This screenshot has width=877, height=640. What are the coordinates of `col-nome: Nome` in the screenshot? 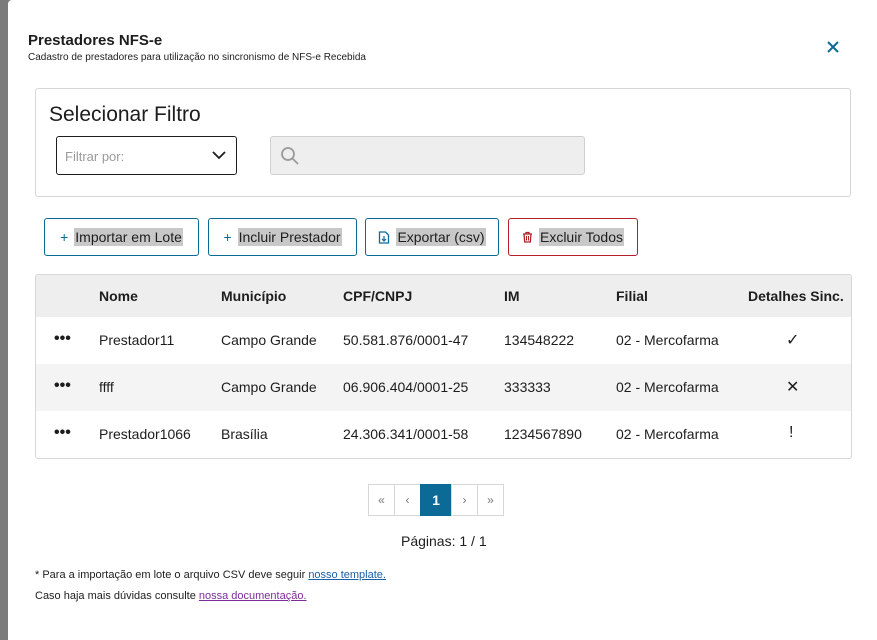 It's located at (118, 296).